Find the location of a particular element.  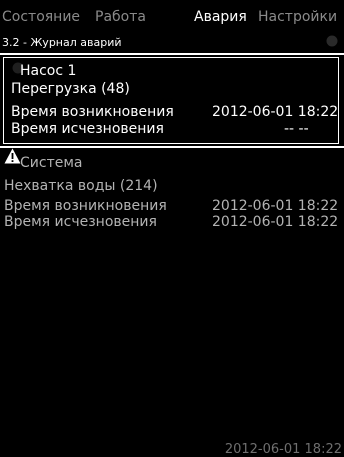

tab-status: Состояние is located at coordinates (41, 17).